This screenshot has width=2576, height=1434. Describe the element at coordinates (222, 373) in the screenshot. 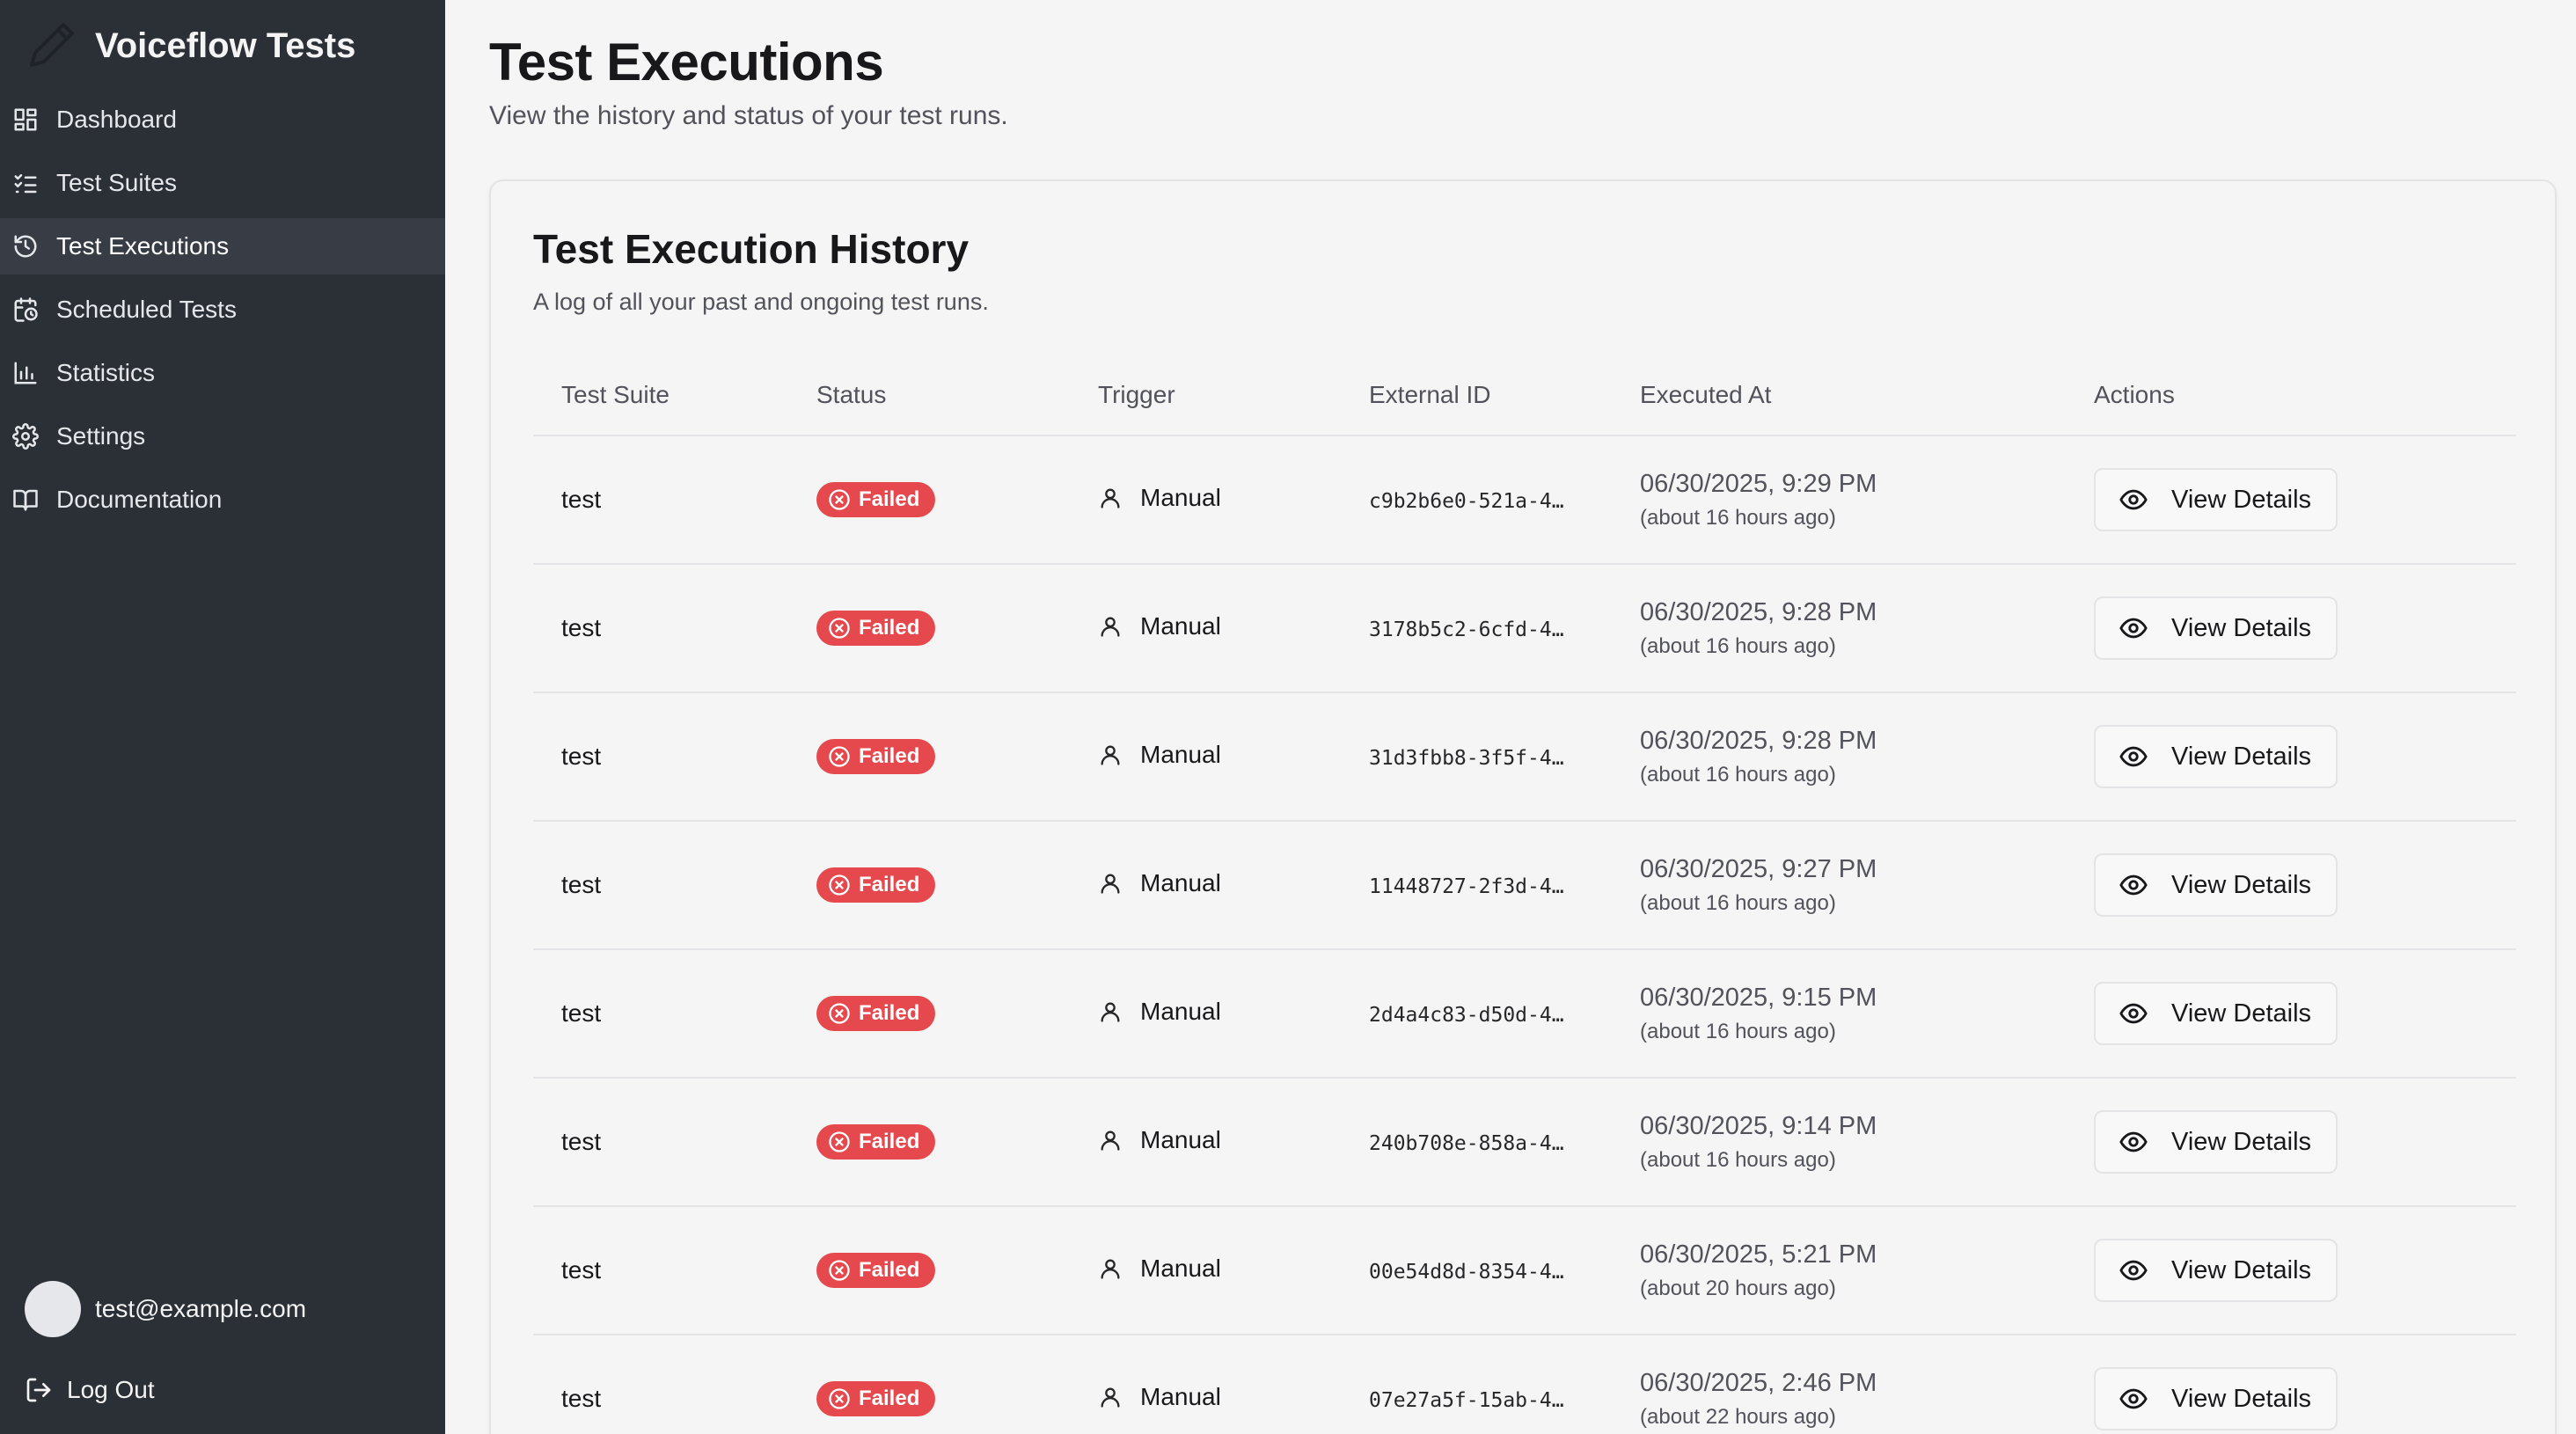

I see `sidebar-item-statistics: Statistics` at that location.